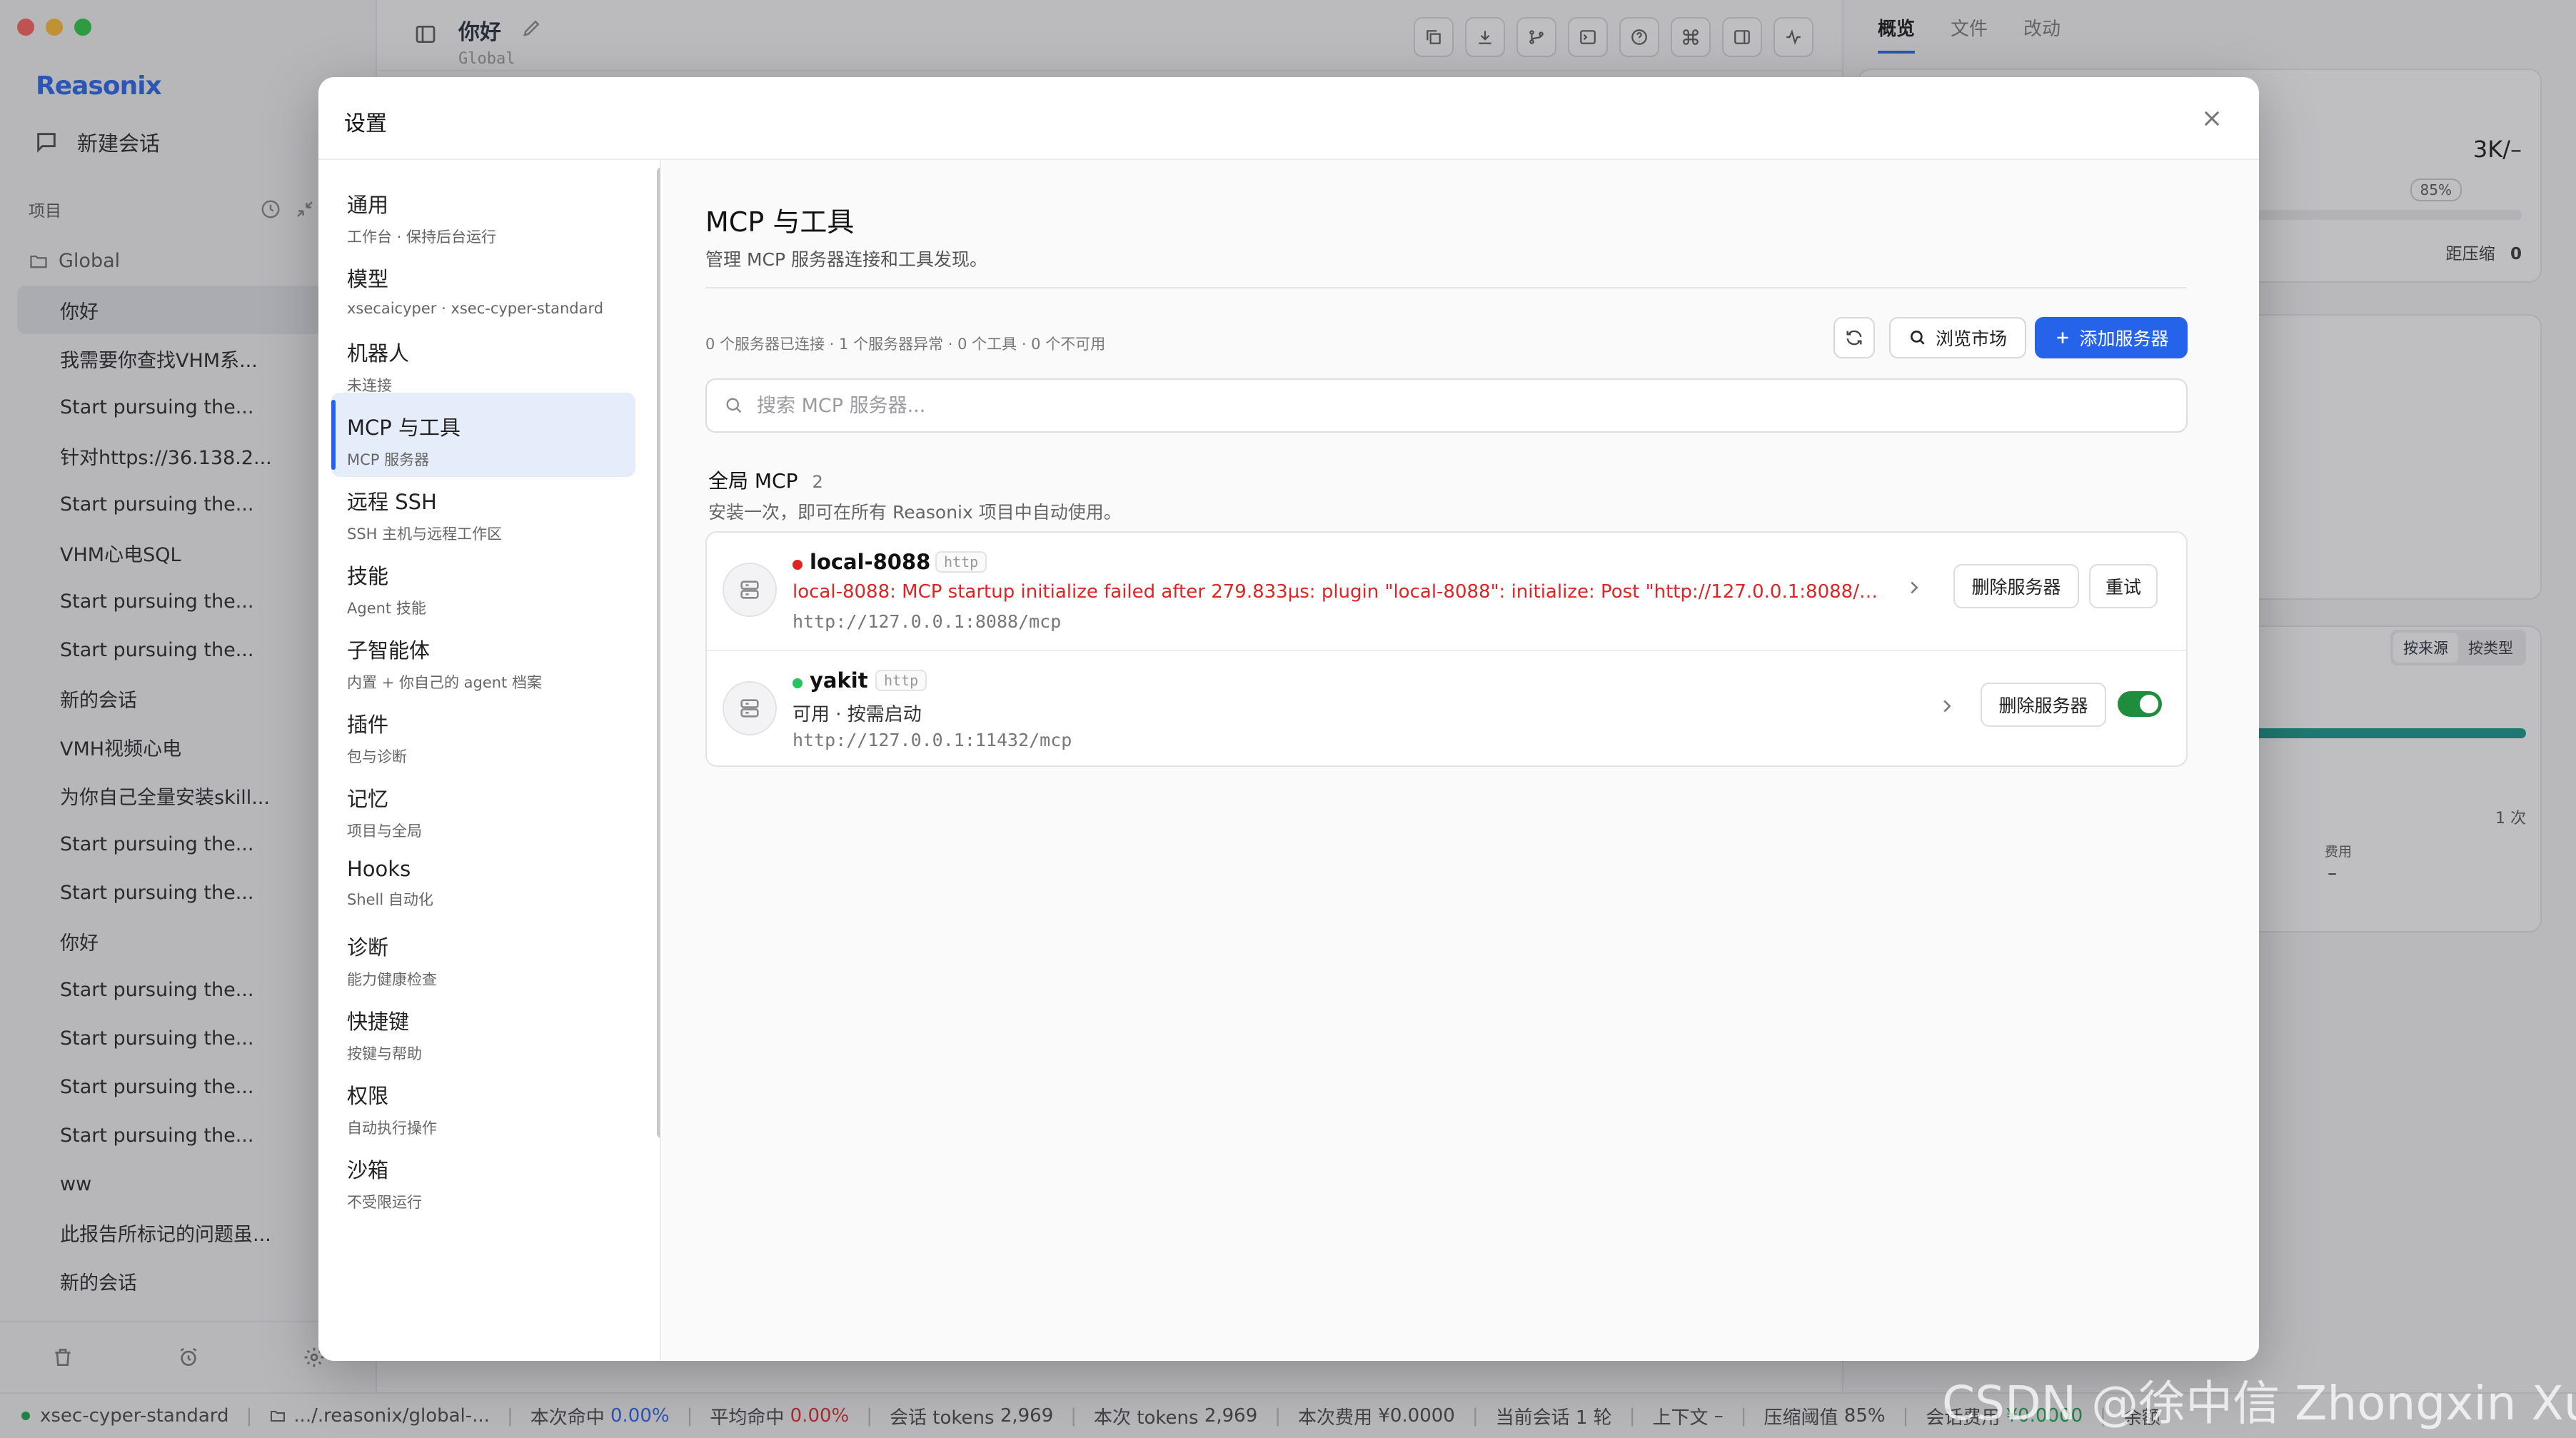  Describe the element at coordinates (483, 509) in the screenshot. I see `settings-nav-item: 远程 SSH SSH 主机与远程工作区` at that location.